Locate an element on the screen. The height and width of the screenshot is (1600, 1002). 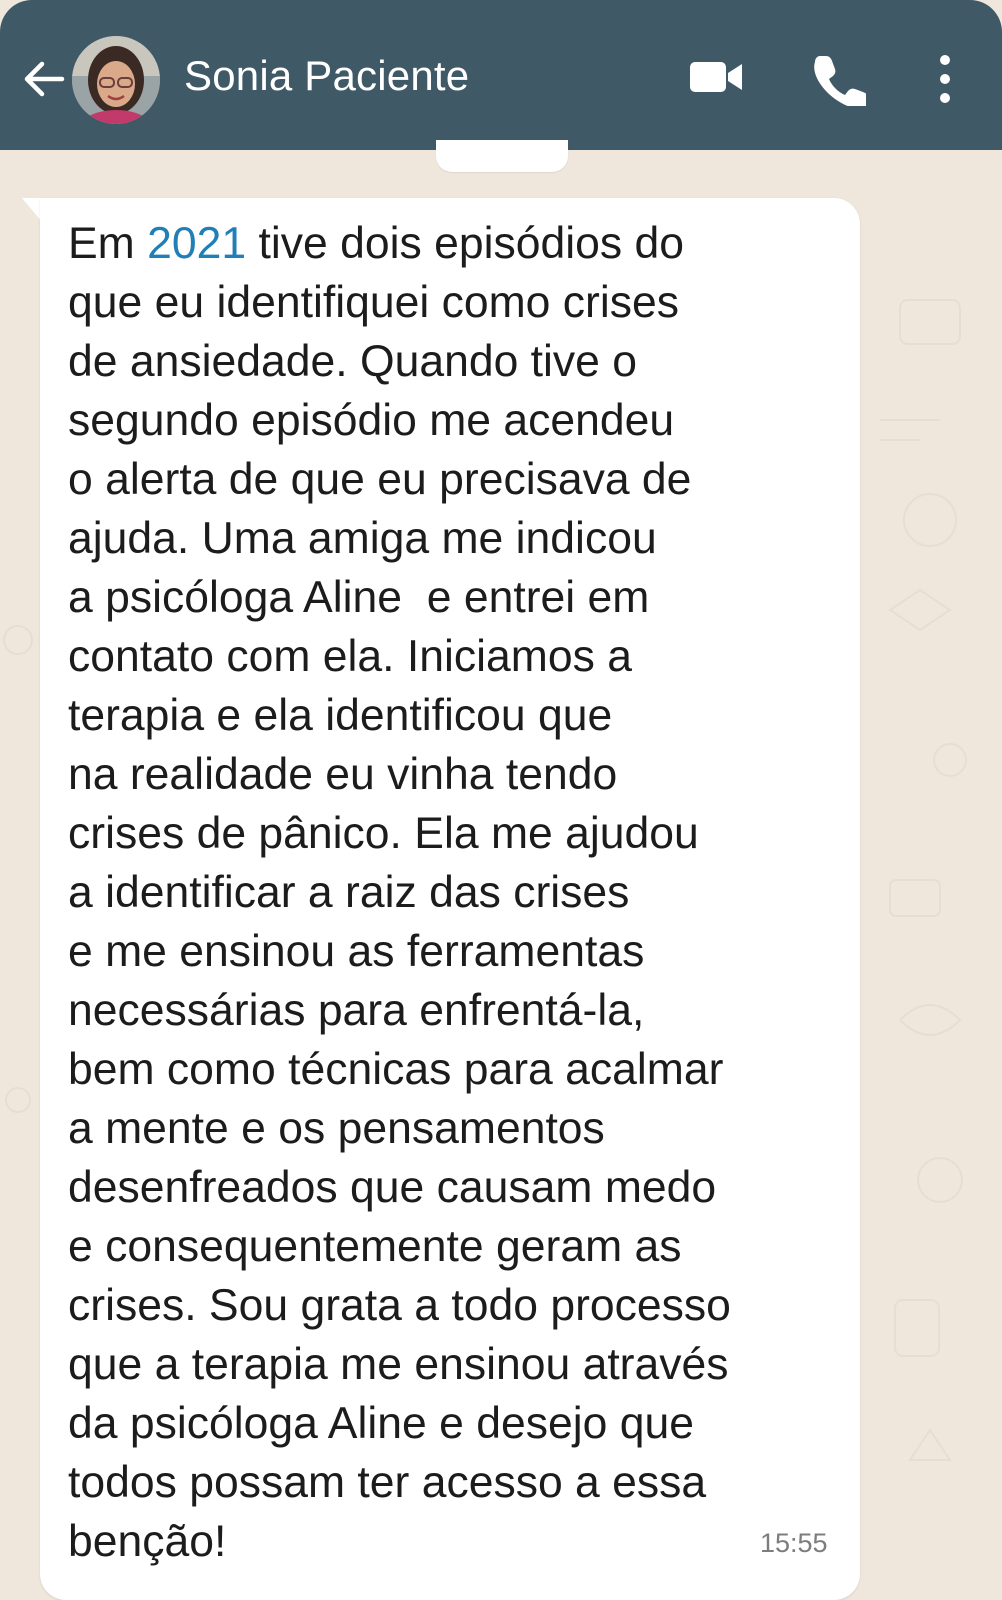
message-line: que a terapia me ensinou através is located at coordinates (398, 1364).